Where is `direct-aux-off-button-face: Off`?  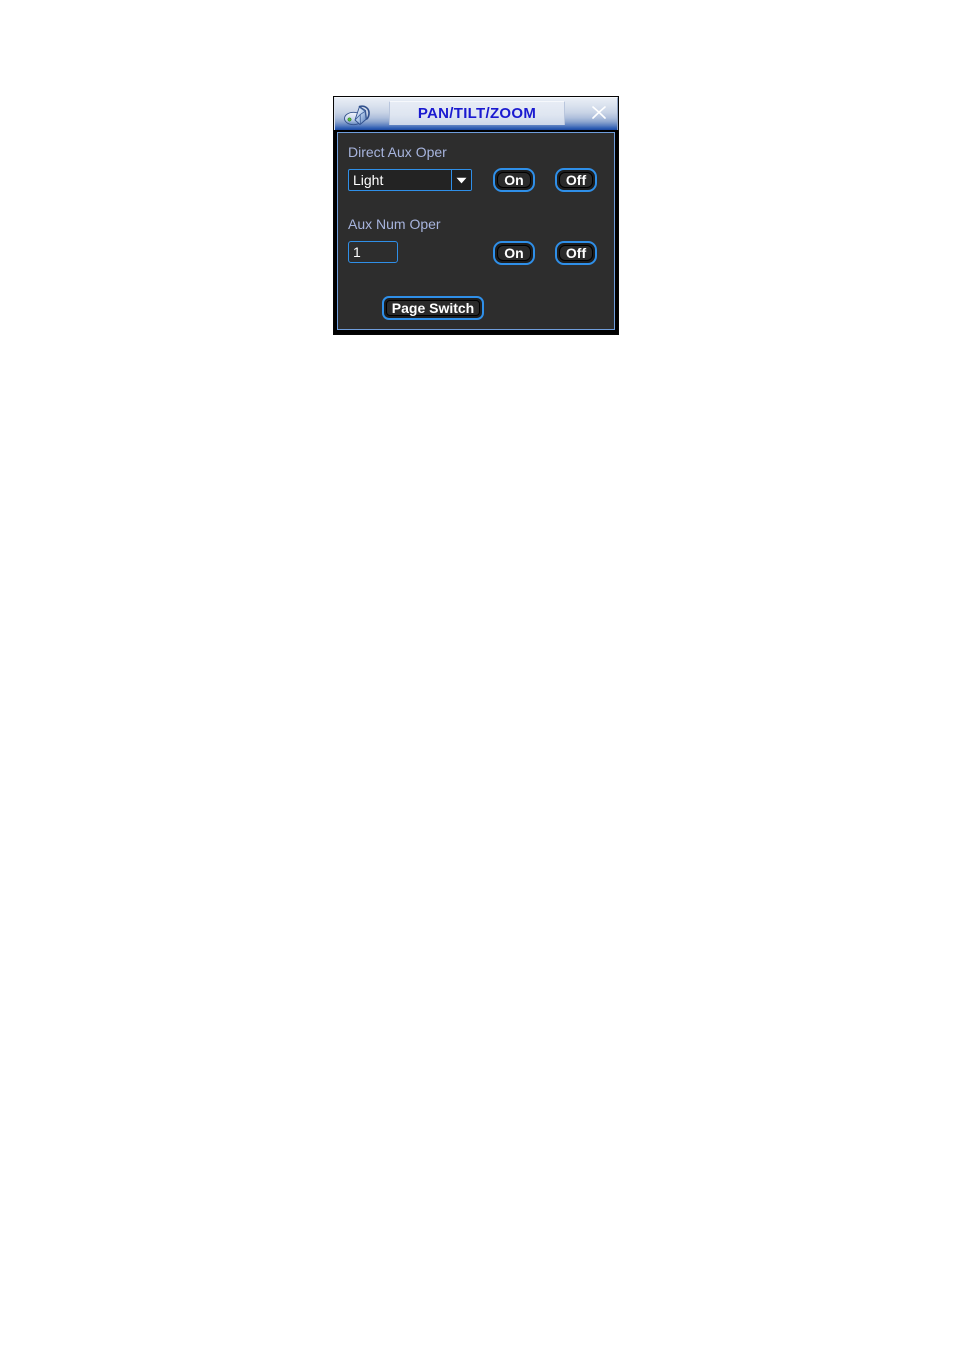 direct-aux-off-button-face: Off is located at coordinates (576, 180).